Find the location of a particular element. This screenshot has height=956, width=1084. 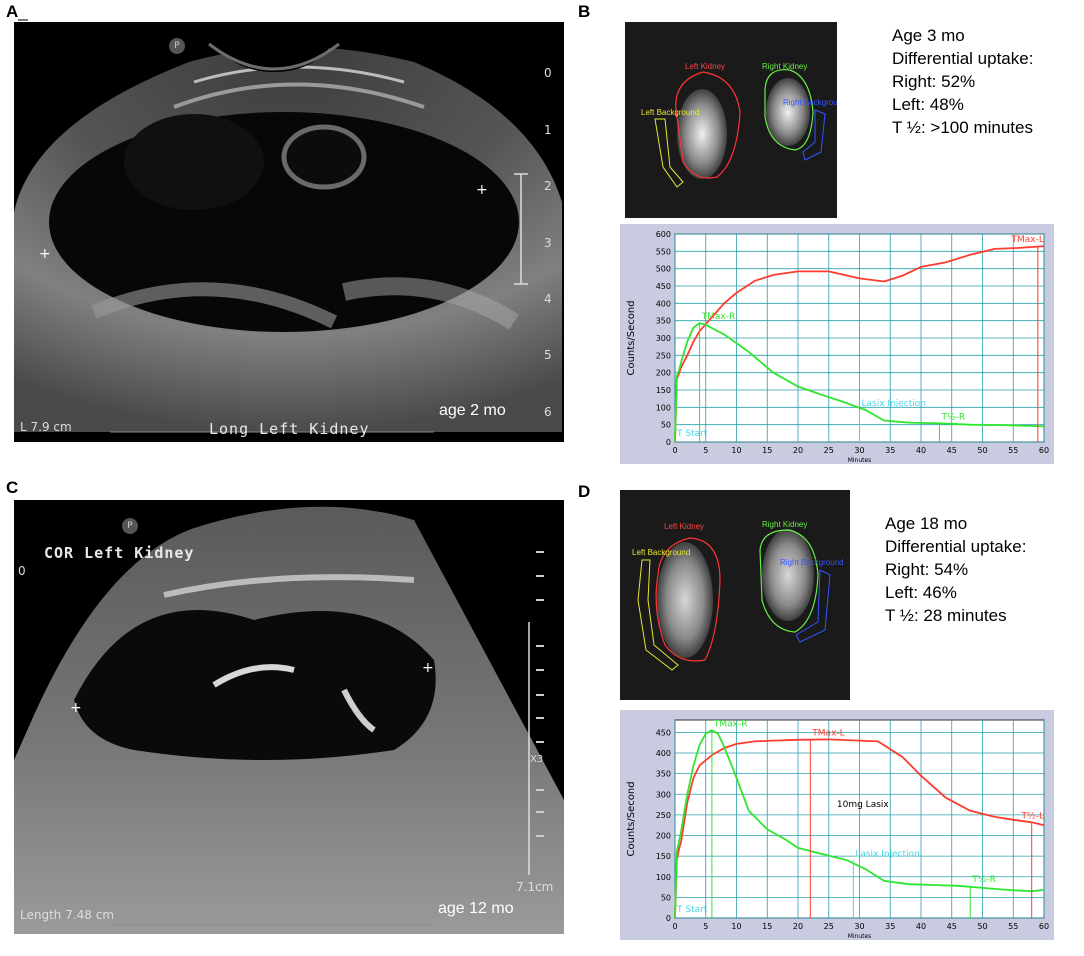

x-tick-label: 60 is located at coordinates (1044, 926).